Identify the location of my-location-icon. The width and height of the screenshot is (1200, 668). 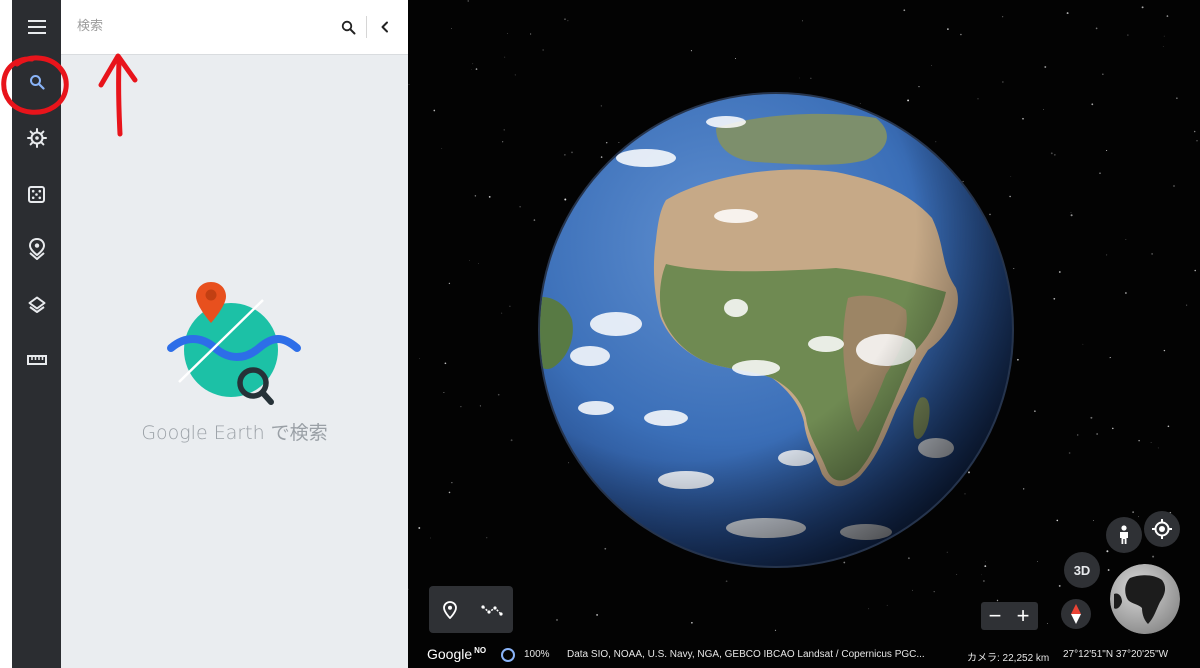
(1162, 529).